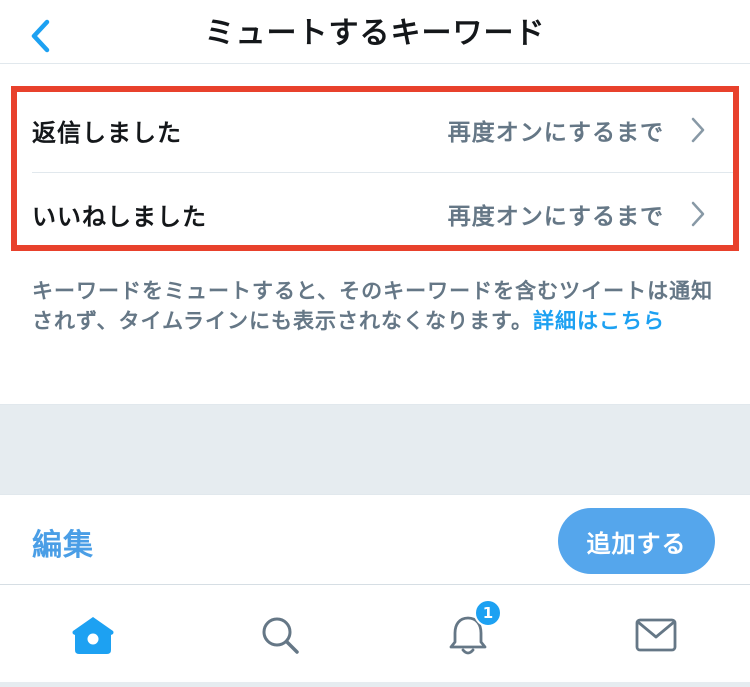  I want to click on search-icon, so click(280, 635).